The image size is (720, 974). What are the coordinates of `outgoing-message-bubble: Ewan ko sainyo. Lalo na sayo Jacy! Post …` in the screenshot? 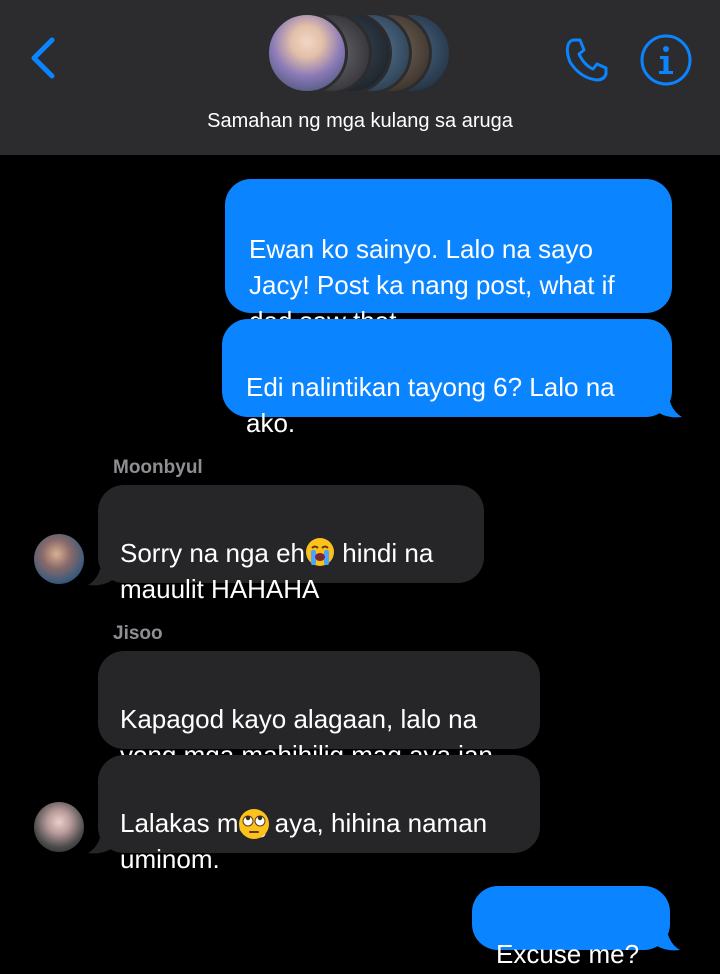 It's located at (448, 257).